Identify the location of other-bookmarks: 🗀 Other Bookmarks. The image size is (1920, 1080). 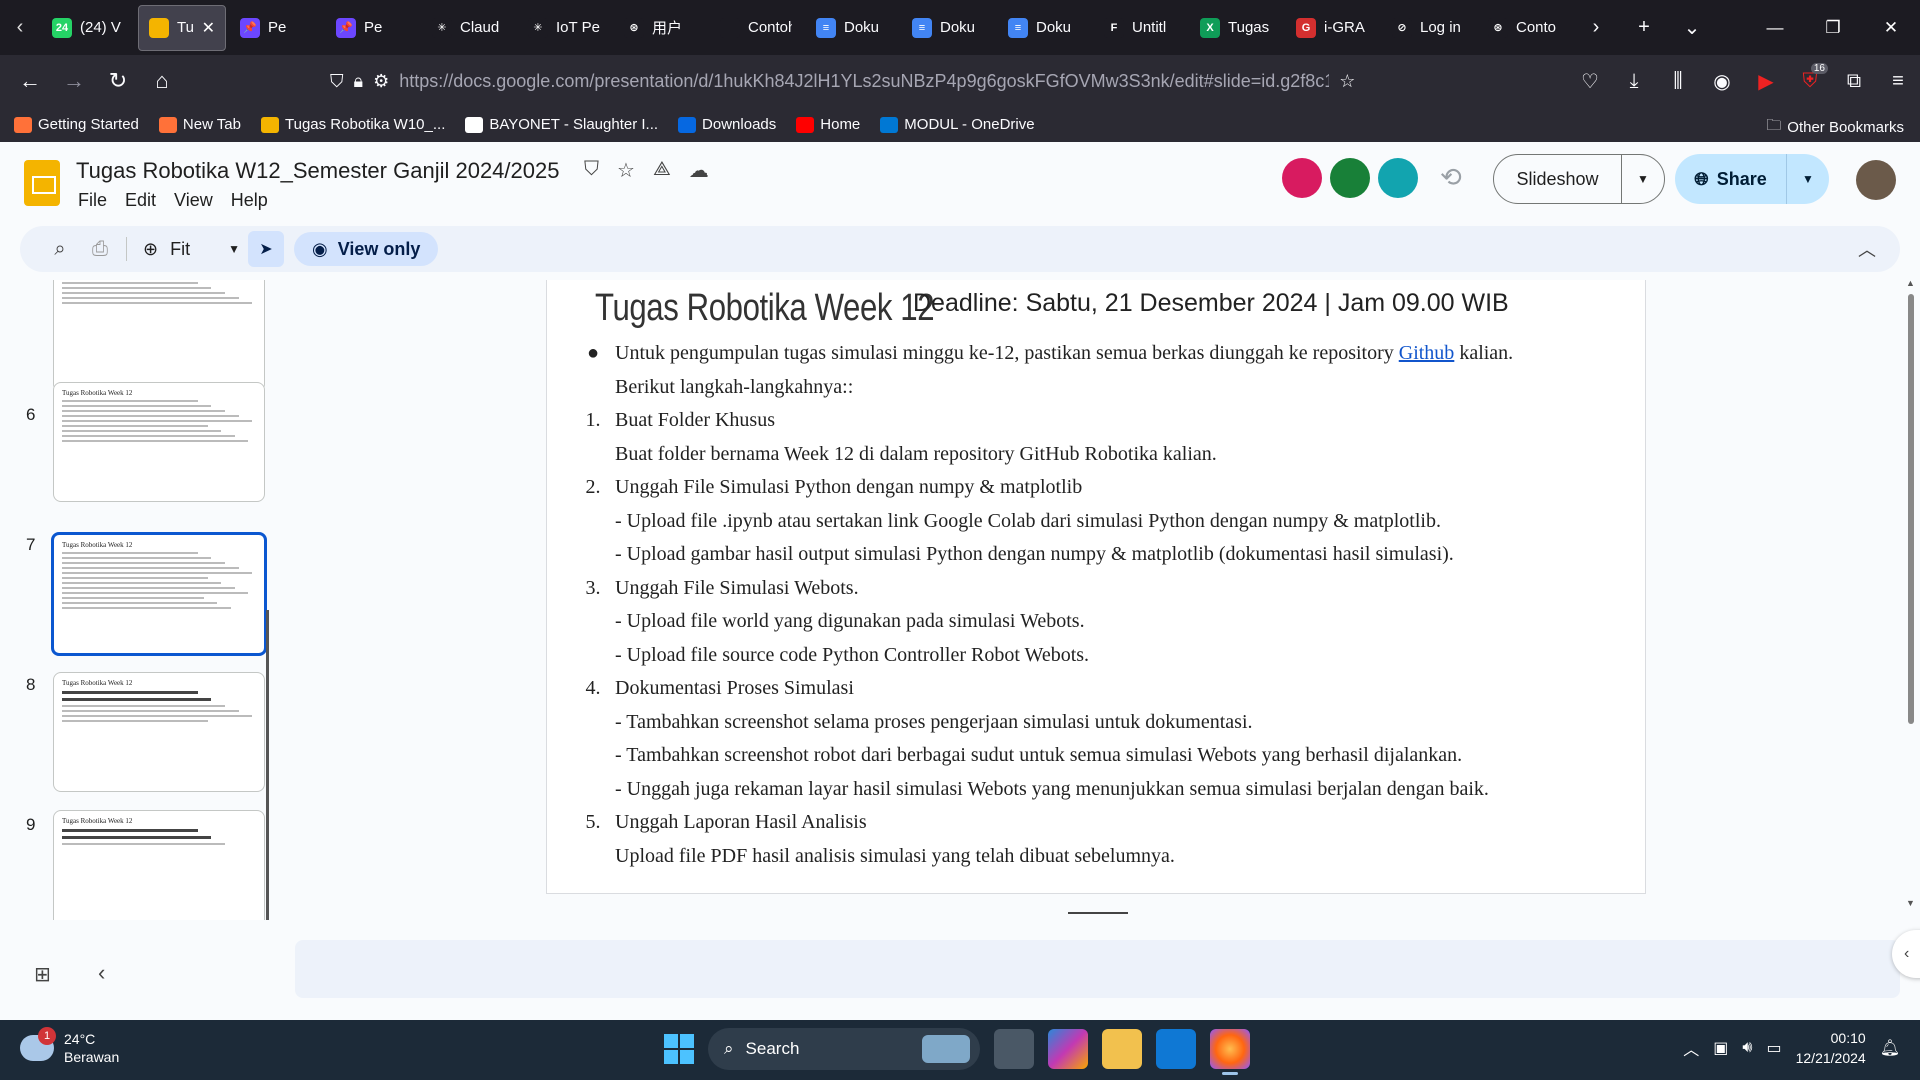
(1835, 127).